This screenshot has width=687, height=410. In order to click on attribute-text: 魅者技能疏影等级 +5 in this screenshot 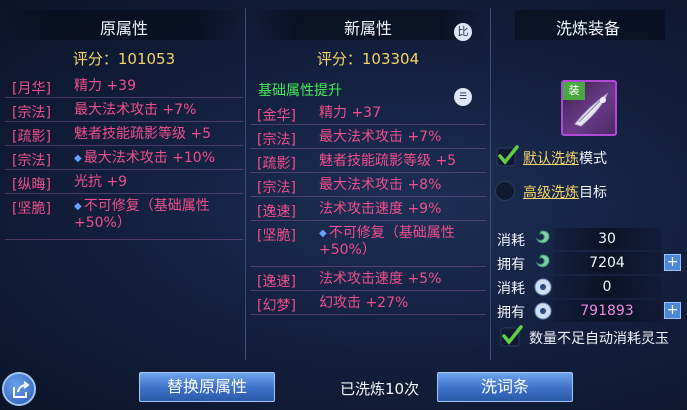, I will do `click(388, 161)`.